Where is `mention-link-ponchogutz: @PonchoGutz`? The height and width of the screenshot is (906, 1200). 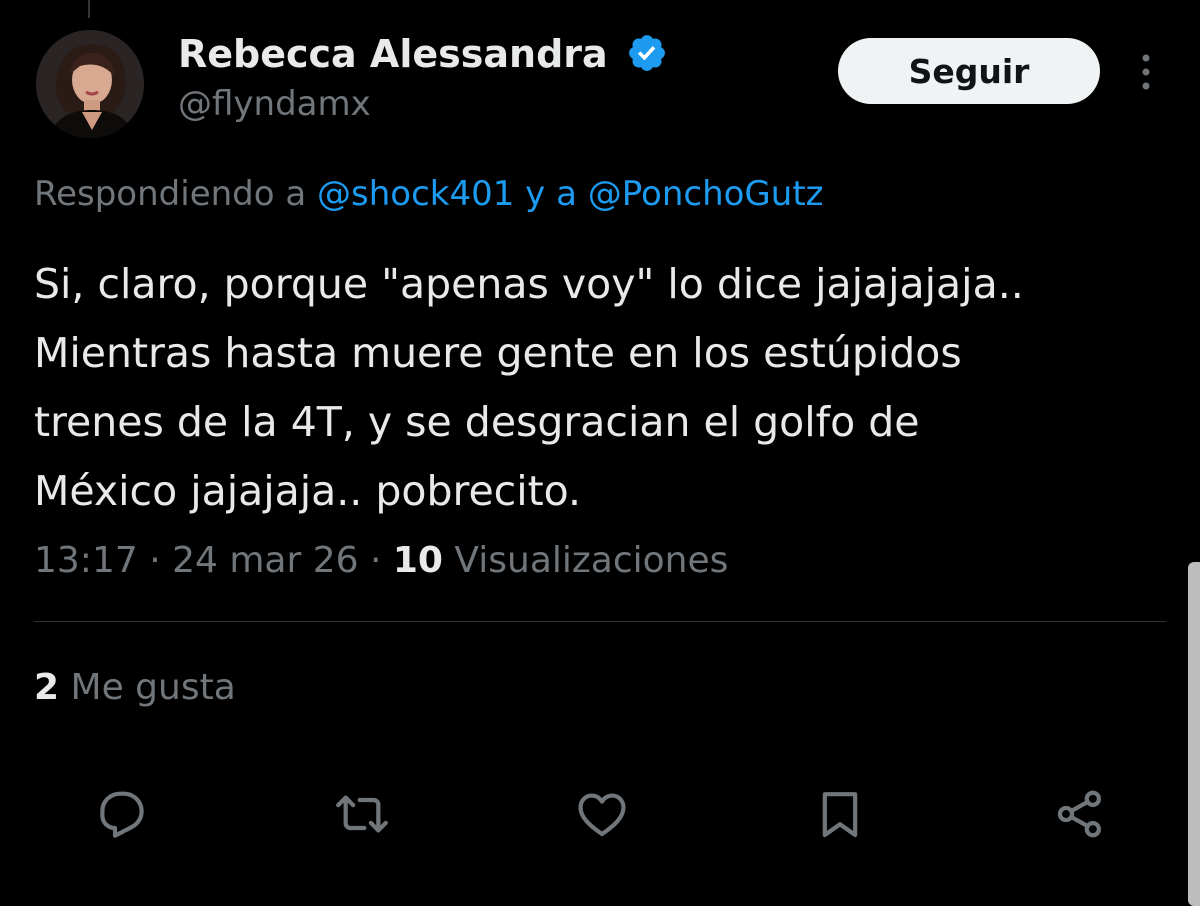 mention-link-ponchogutz: @PonchoGutz is located at coordinates (706, 194).